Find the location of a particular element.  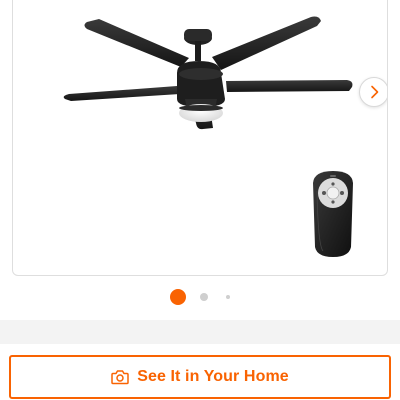

remote-control is located at coordinates (333, 214).